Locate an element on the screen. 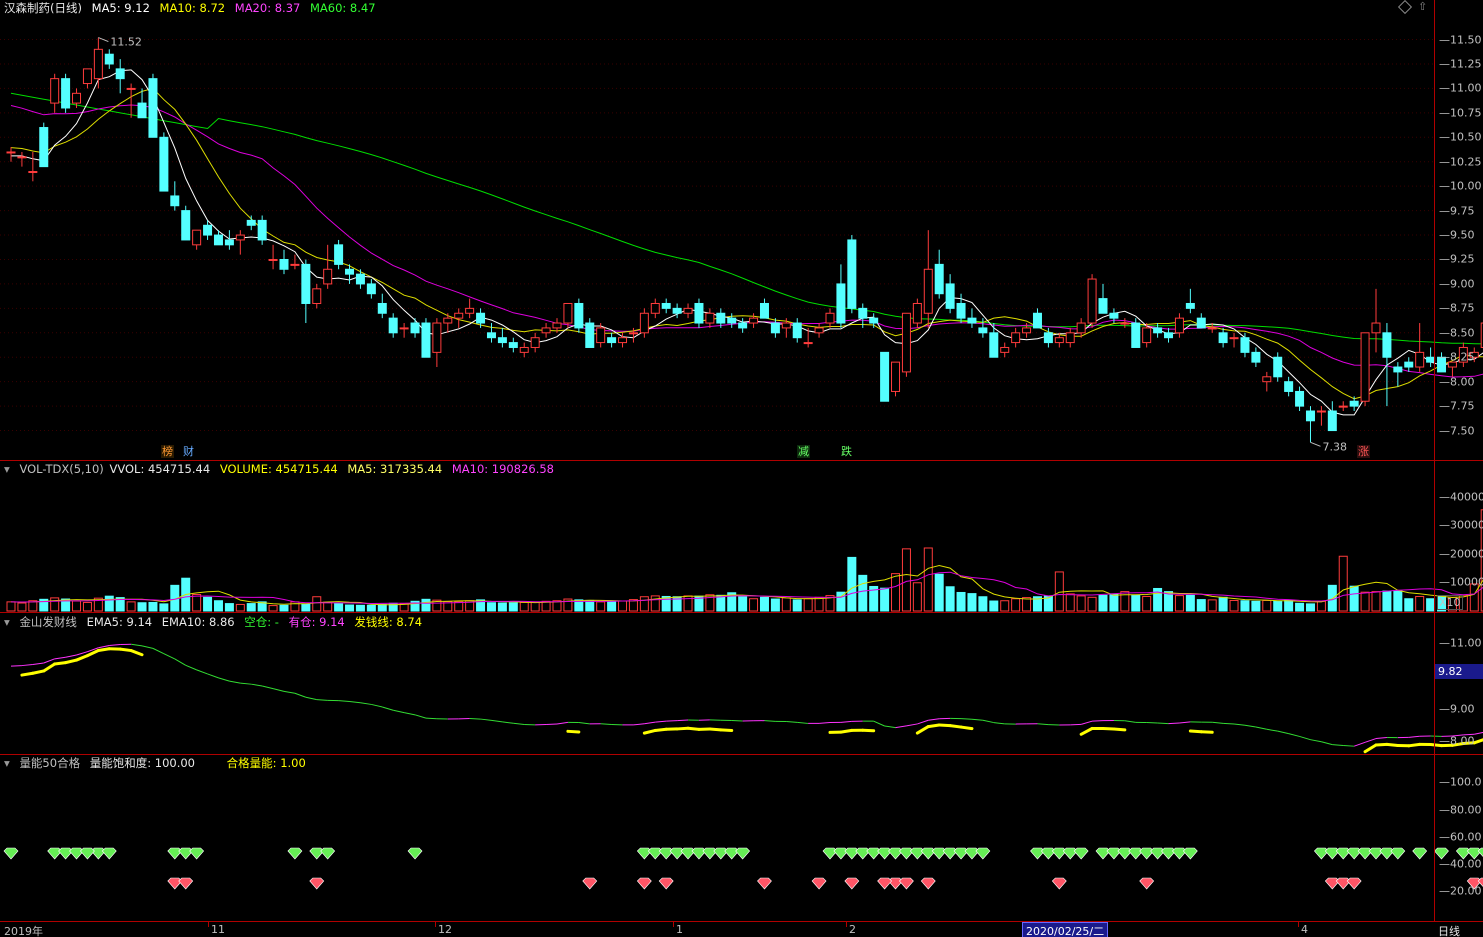 The width and height of the screenshot is (1483, 937). energy-axis-tick-label: —40.00 is located at coordinates (1460, 864).